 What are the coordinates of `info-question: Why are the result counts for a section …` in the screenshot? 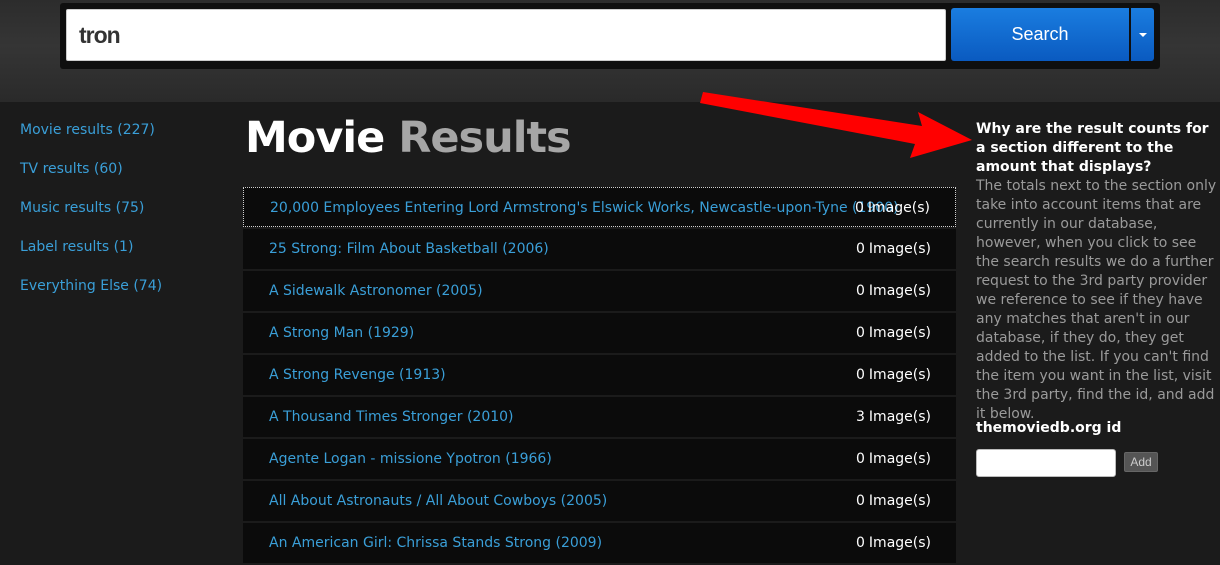 It's located at (1092, 148).